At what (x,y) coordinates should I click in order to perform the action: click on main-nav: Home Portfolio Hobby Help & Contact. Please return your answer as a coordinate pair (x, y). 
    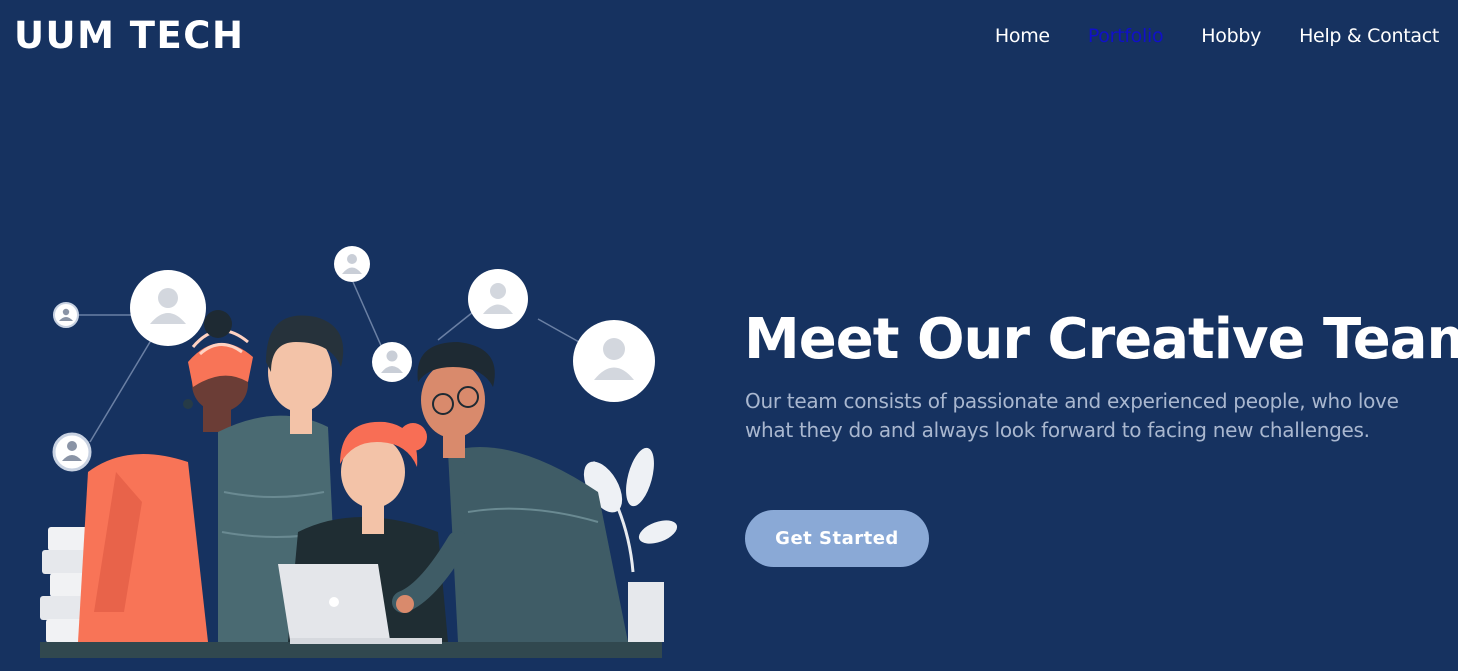
    Looking at the image, I should click on (1217, 36).